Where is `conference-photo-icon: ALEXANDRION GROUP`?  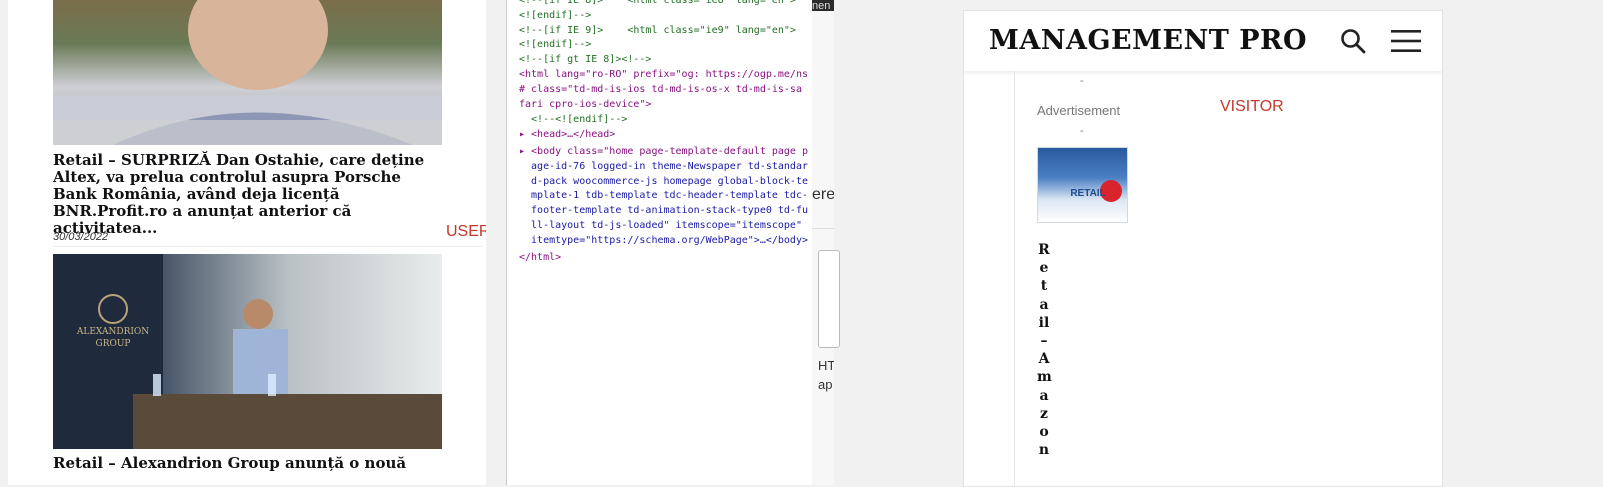
conference-photo-icon: ALEXANDRION GROUP is located at coordinates (247, 351).